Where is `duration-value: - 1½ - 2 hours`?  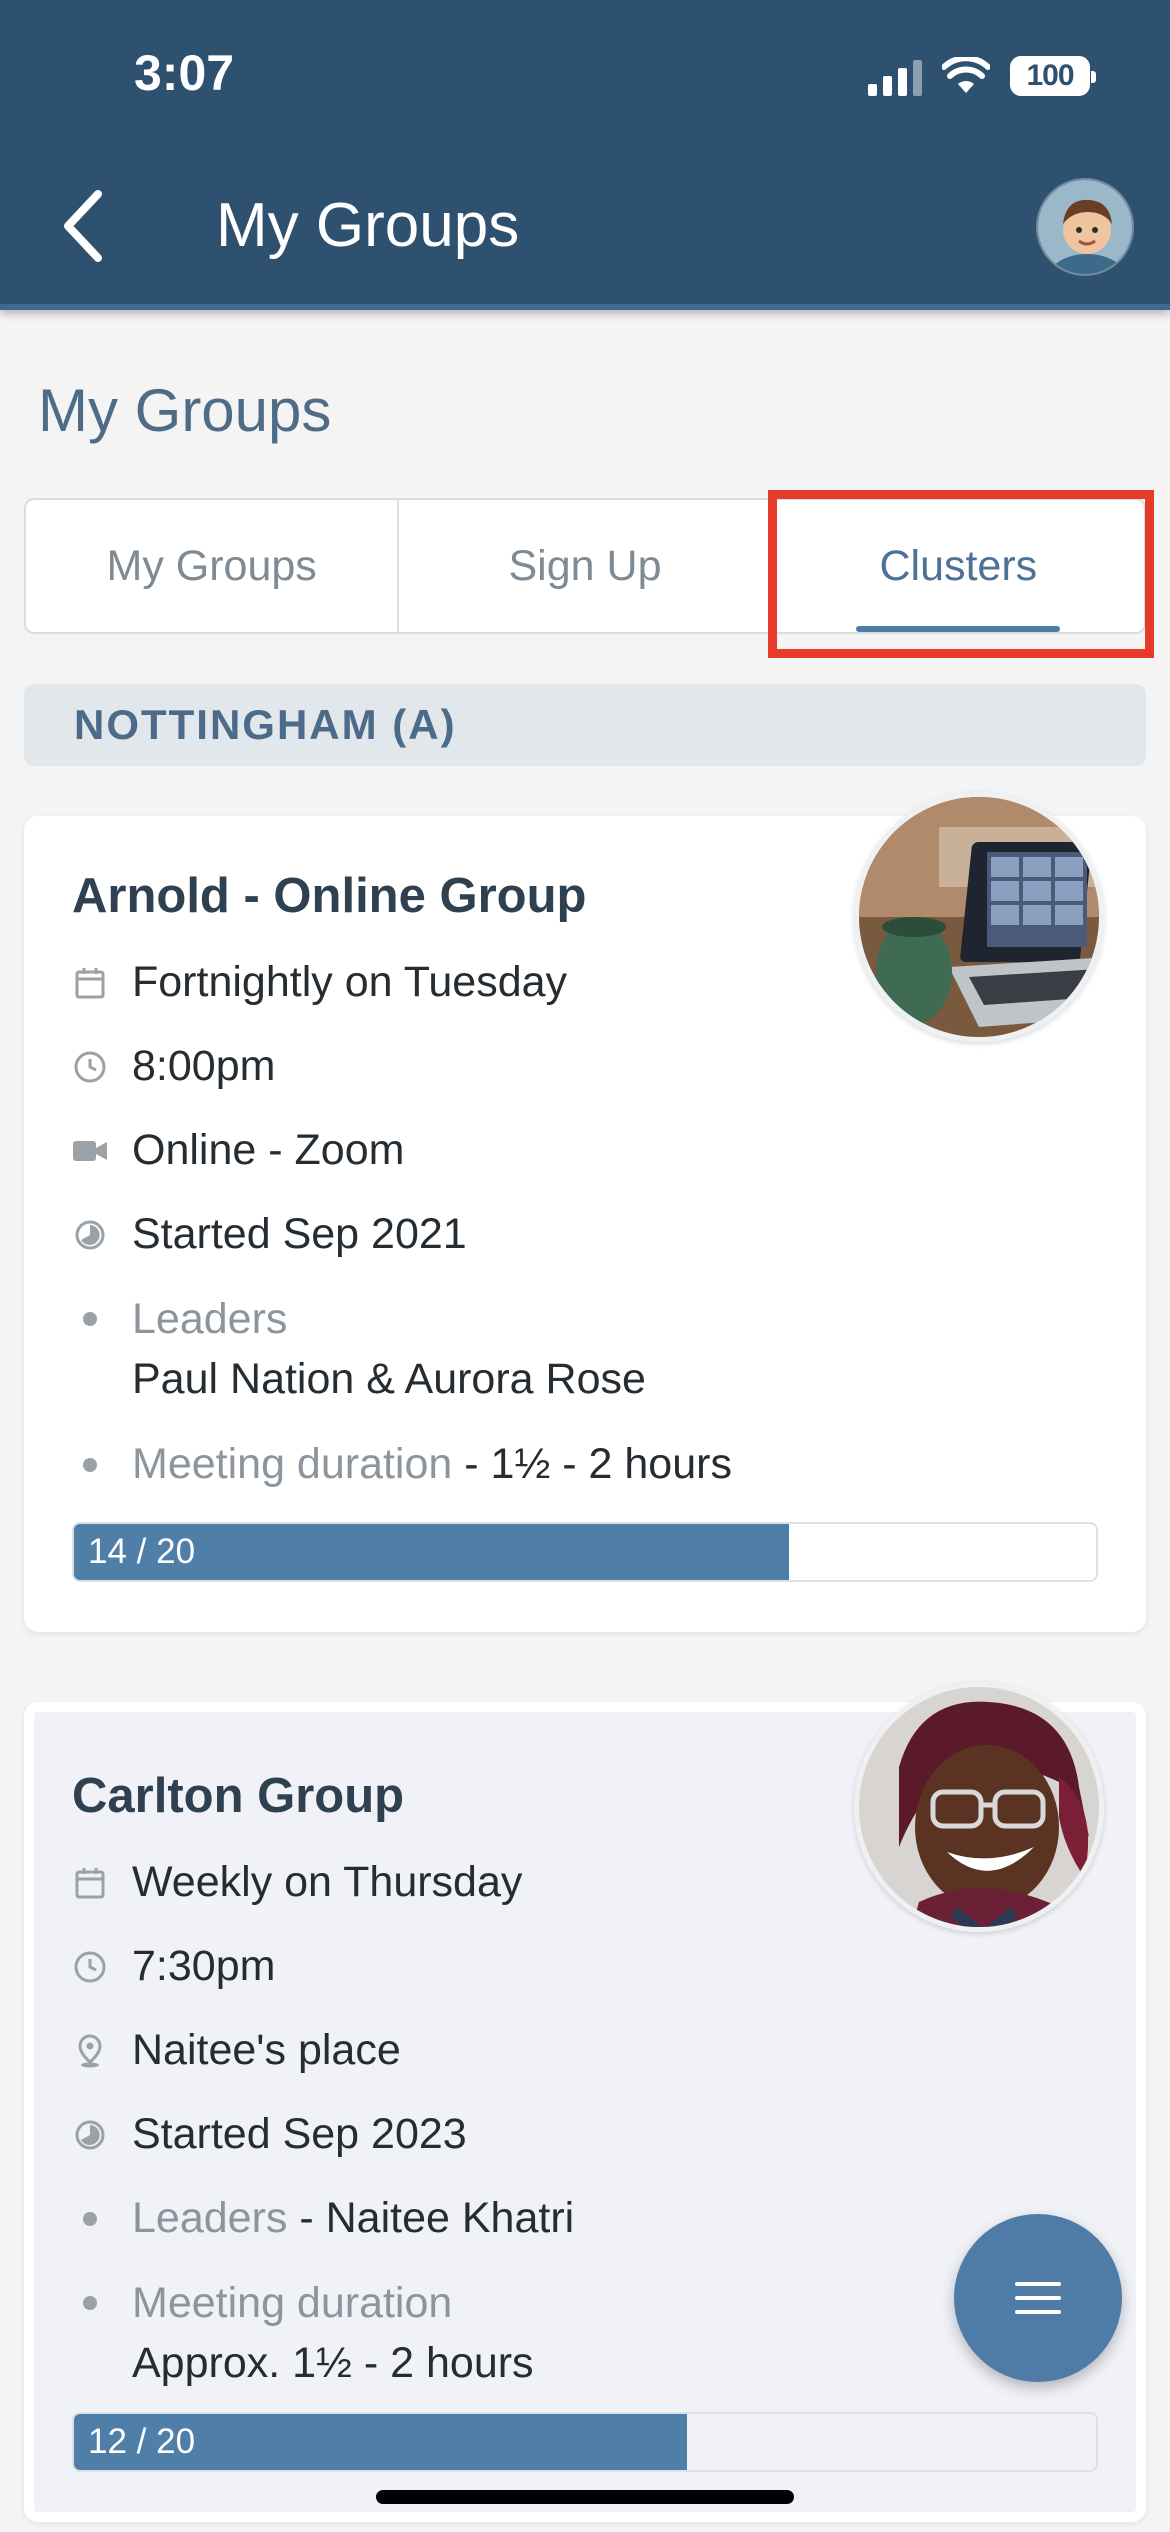
duration-value: - 1½ - 2 hours is located at coordinates (592, 1464).